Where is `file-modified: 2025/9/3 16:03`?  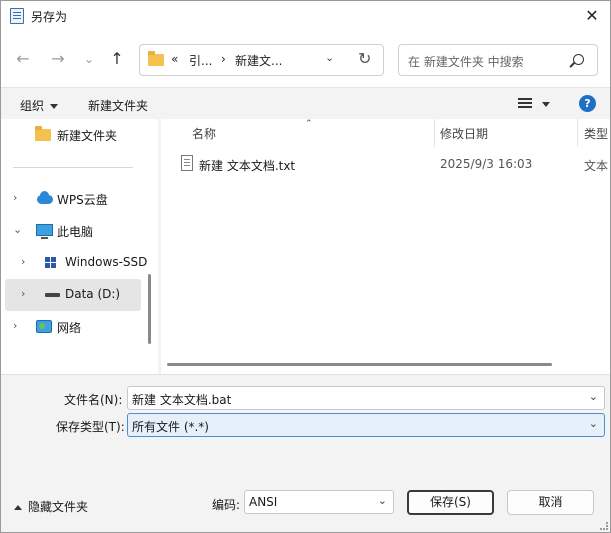
file-modified: 2025/9/3 16:03 is located at coordinates (486, 164).